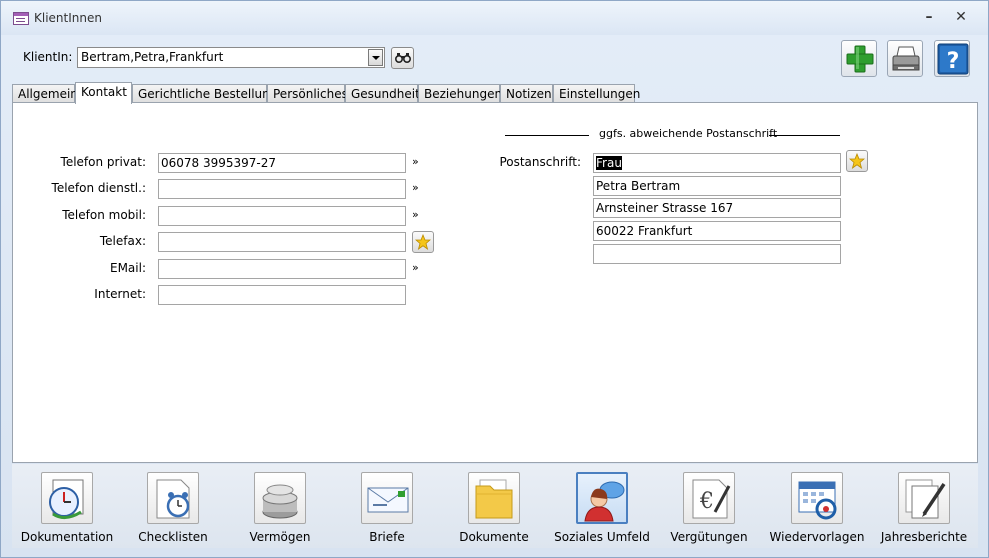 The image size is (989, 558). What do you see at coordinates (120, 294) in the screenshot?
I see `internet-label: Internet:` at bounding box center [120, 294].